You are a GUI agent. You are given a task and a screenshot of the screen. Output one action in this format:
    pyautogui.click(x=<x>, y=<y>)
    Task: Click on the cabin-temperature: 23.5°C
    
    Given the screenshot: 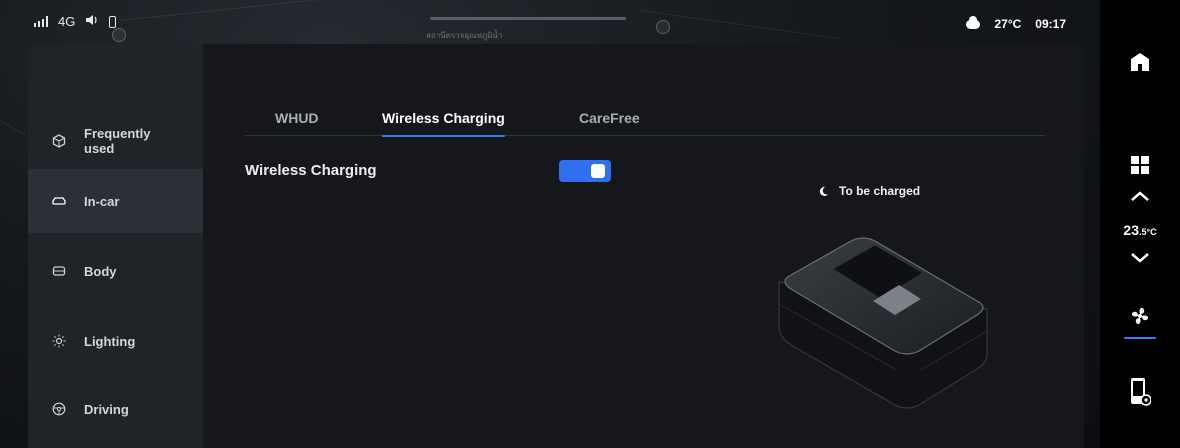 What is the action you would take?
    pyautogui.click(x=1140, y=230)
    